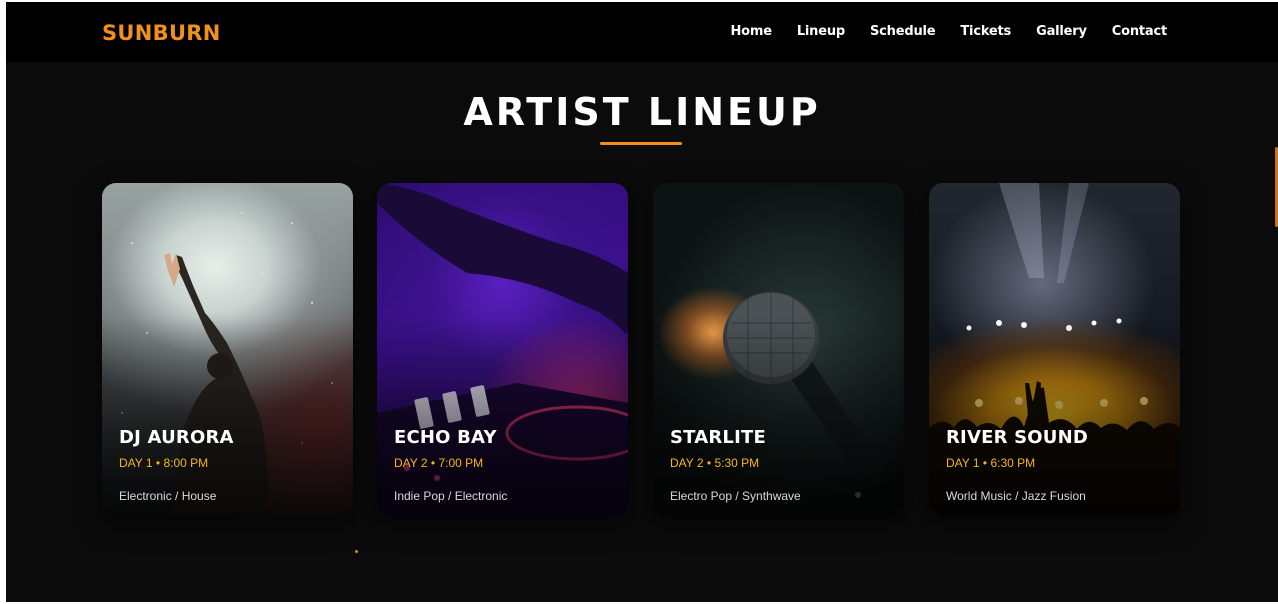  I want to click on artist-genre: Electronic / House, so click(168, 496).